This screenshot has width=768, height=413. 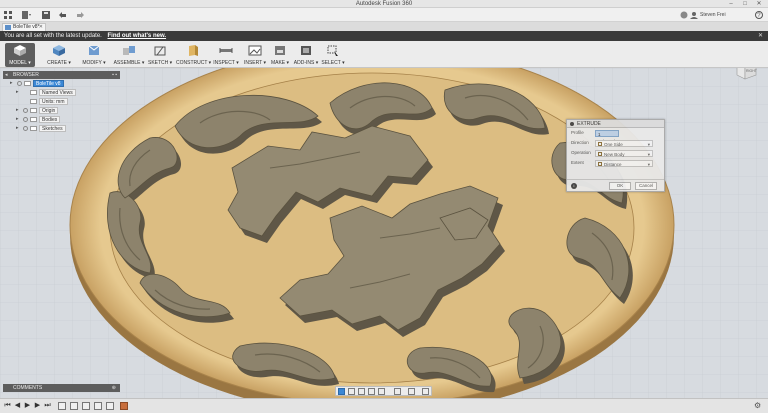 I want to click on tree-item-origin: ▸ Origin, so click(x=61, y=110).